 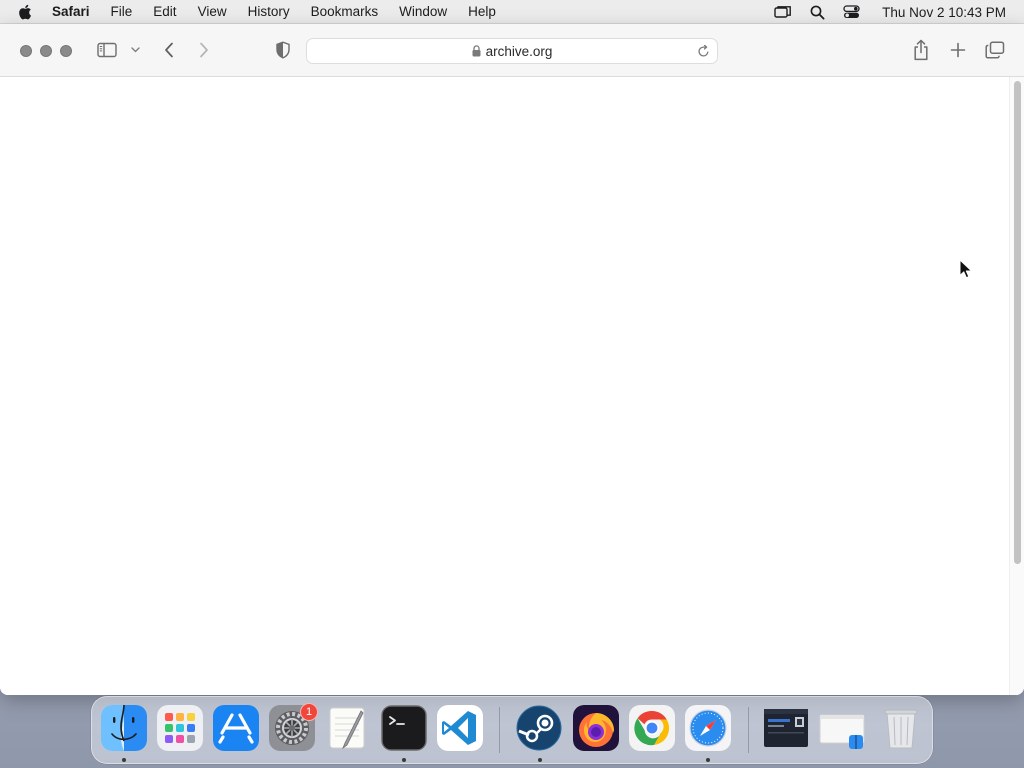 I want to click on launchpad-icon, so click(x=180, y=728).